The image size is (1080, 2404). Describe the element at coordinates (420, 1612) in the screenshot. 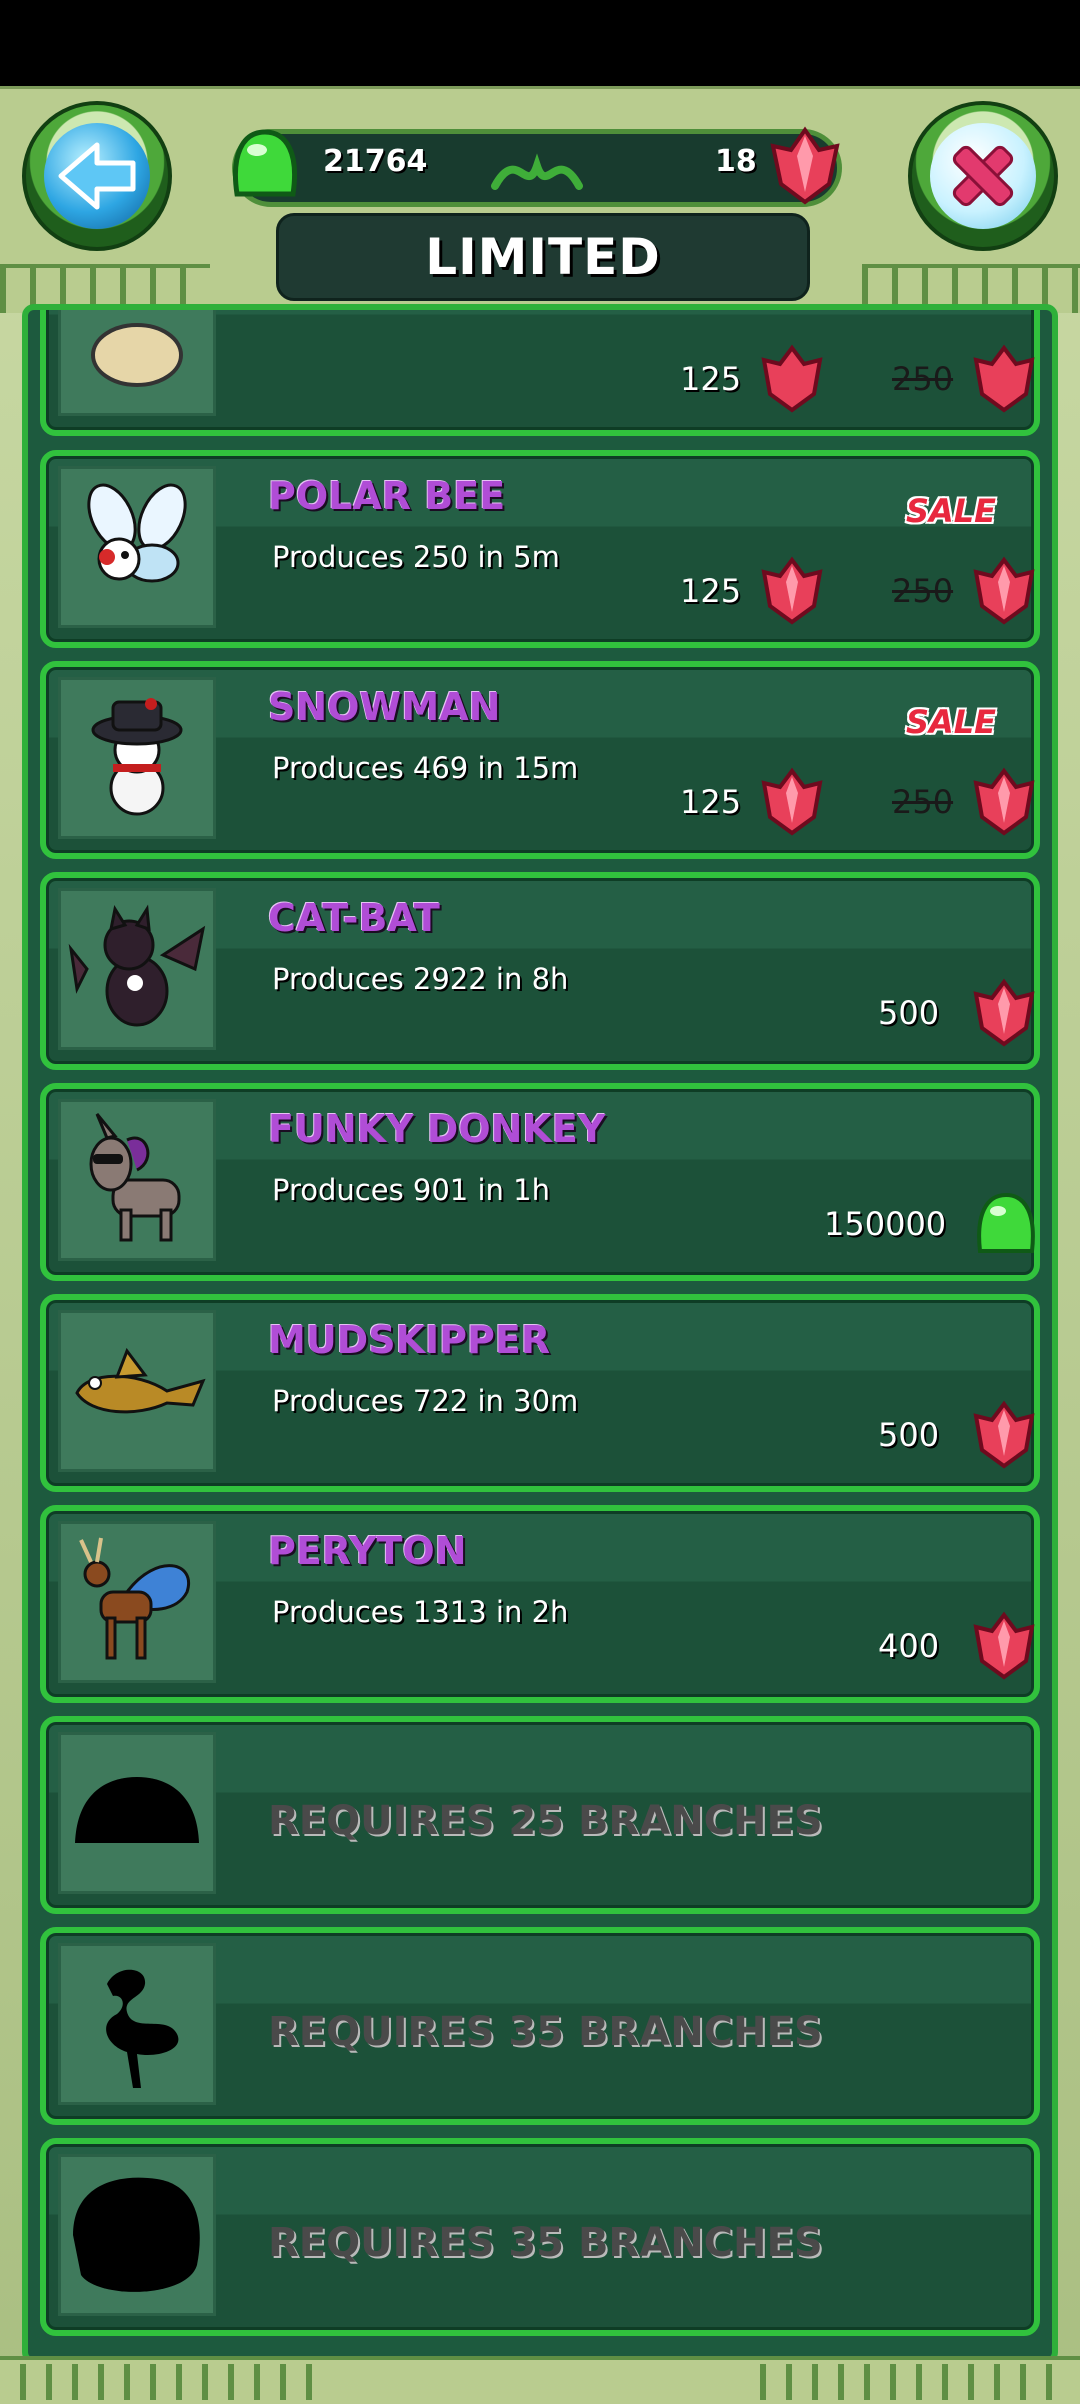

I see `production-text: Produces 1313 in 2h` at that location.